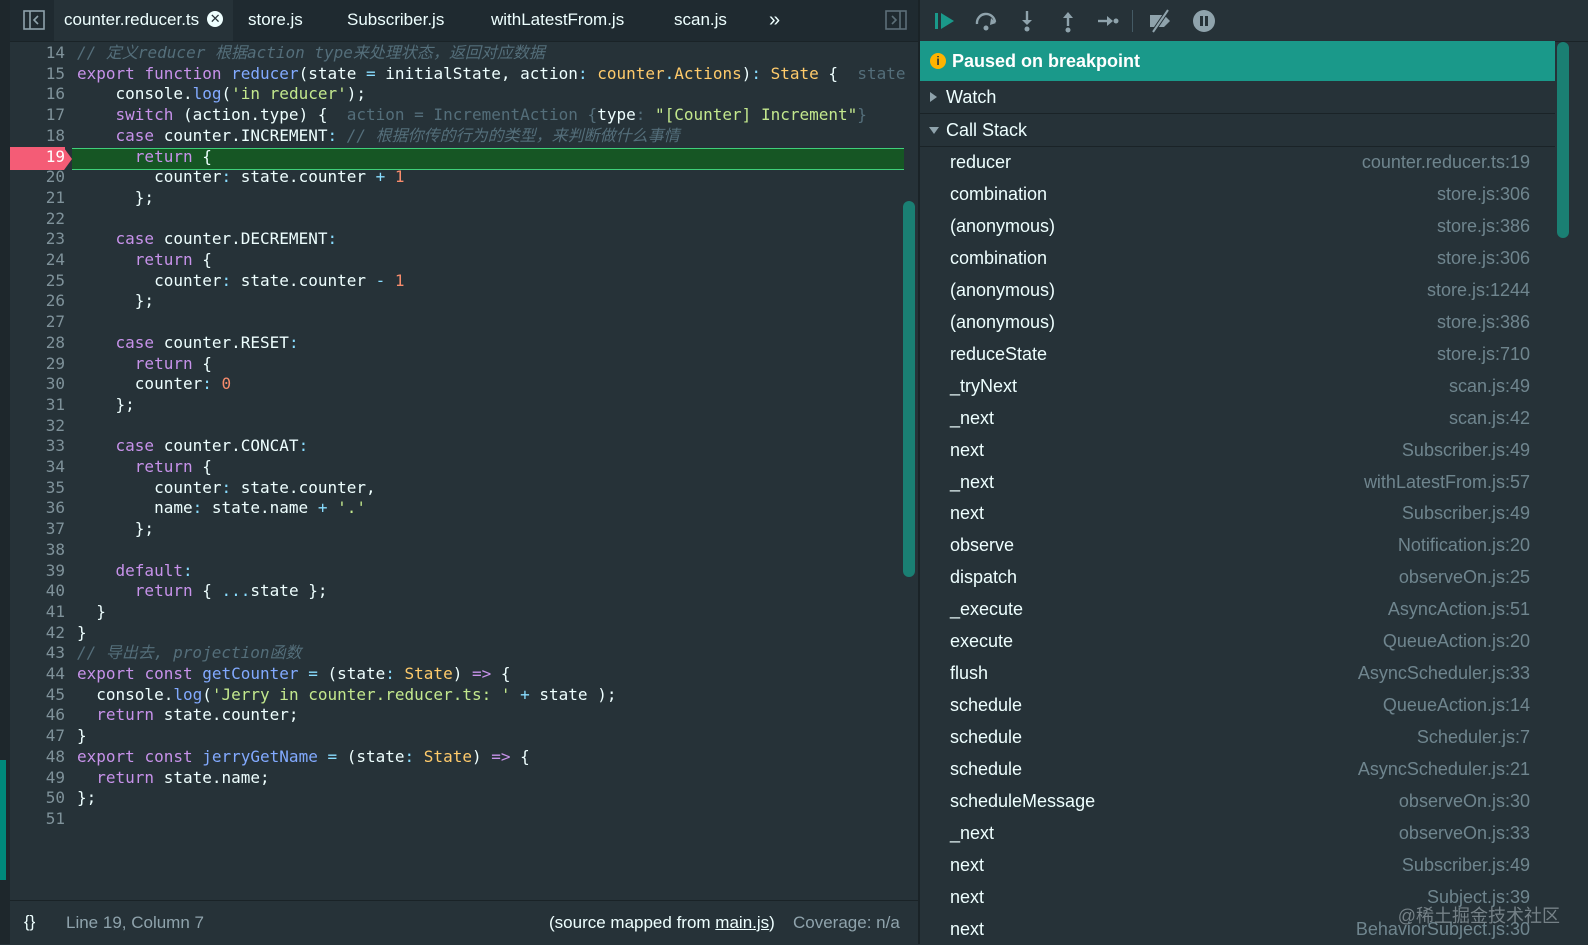 This screenshot has height=945, width=1588. What do you see at coordinates (464, 798) in the screenshot?
I see `code-line: 50};` at bounding box center [464, 798].